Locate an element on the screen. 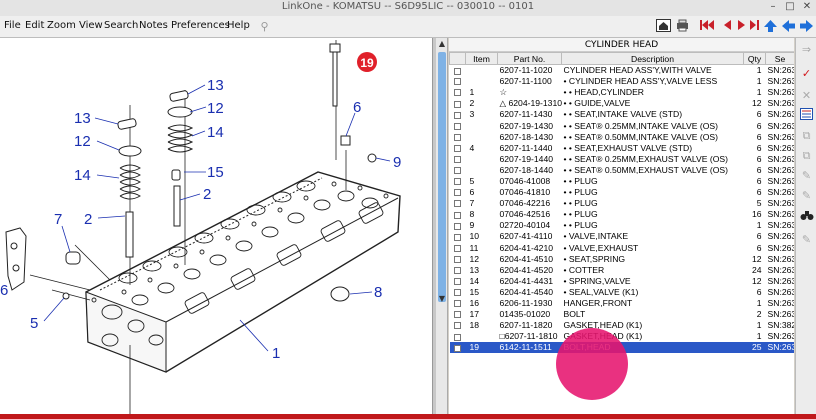 The height and width of the screenshot is (419, 816). parts-row: 13 6204-41-4520 • COTTER 24 SN:263 is located at coordinates (622, 269).